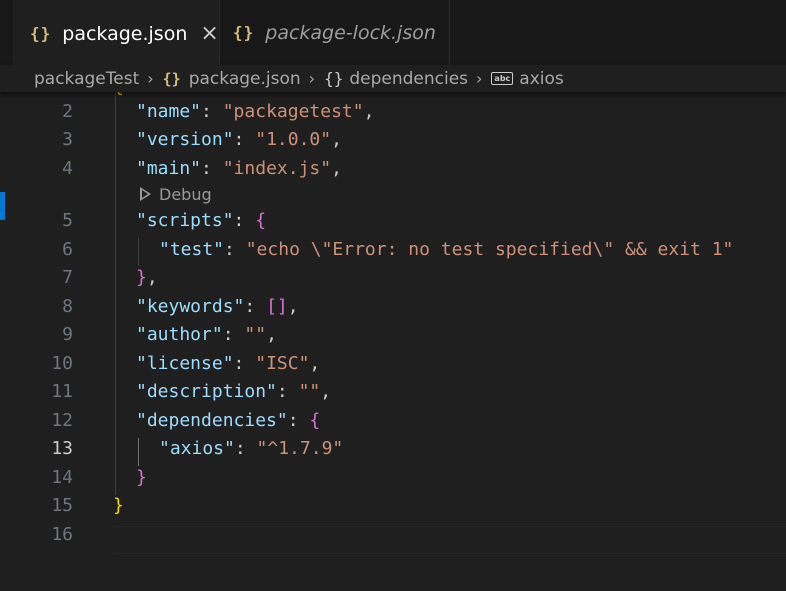  Describe the element at coordinates (206, 391) in the screenshot. I see `json-key: "description"` at that location.